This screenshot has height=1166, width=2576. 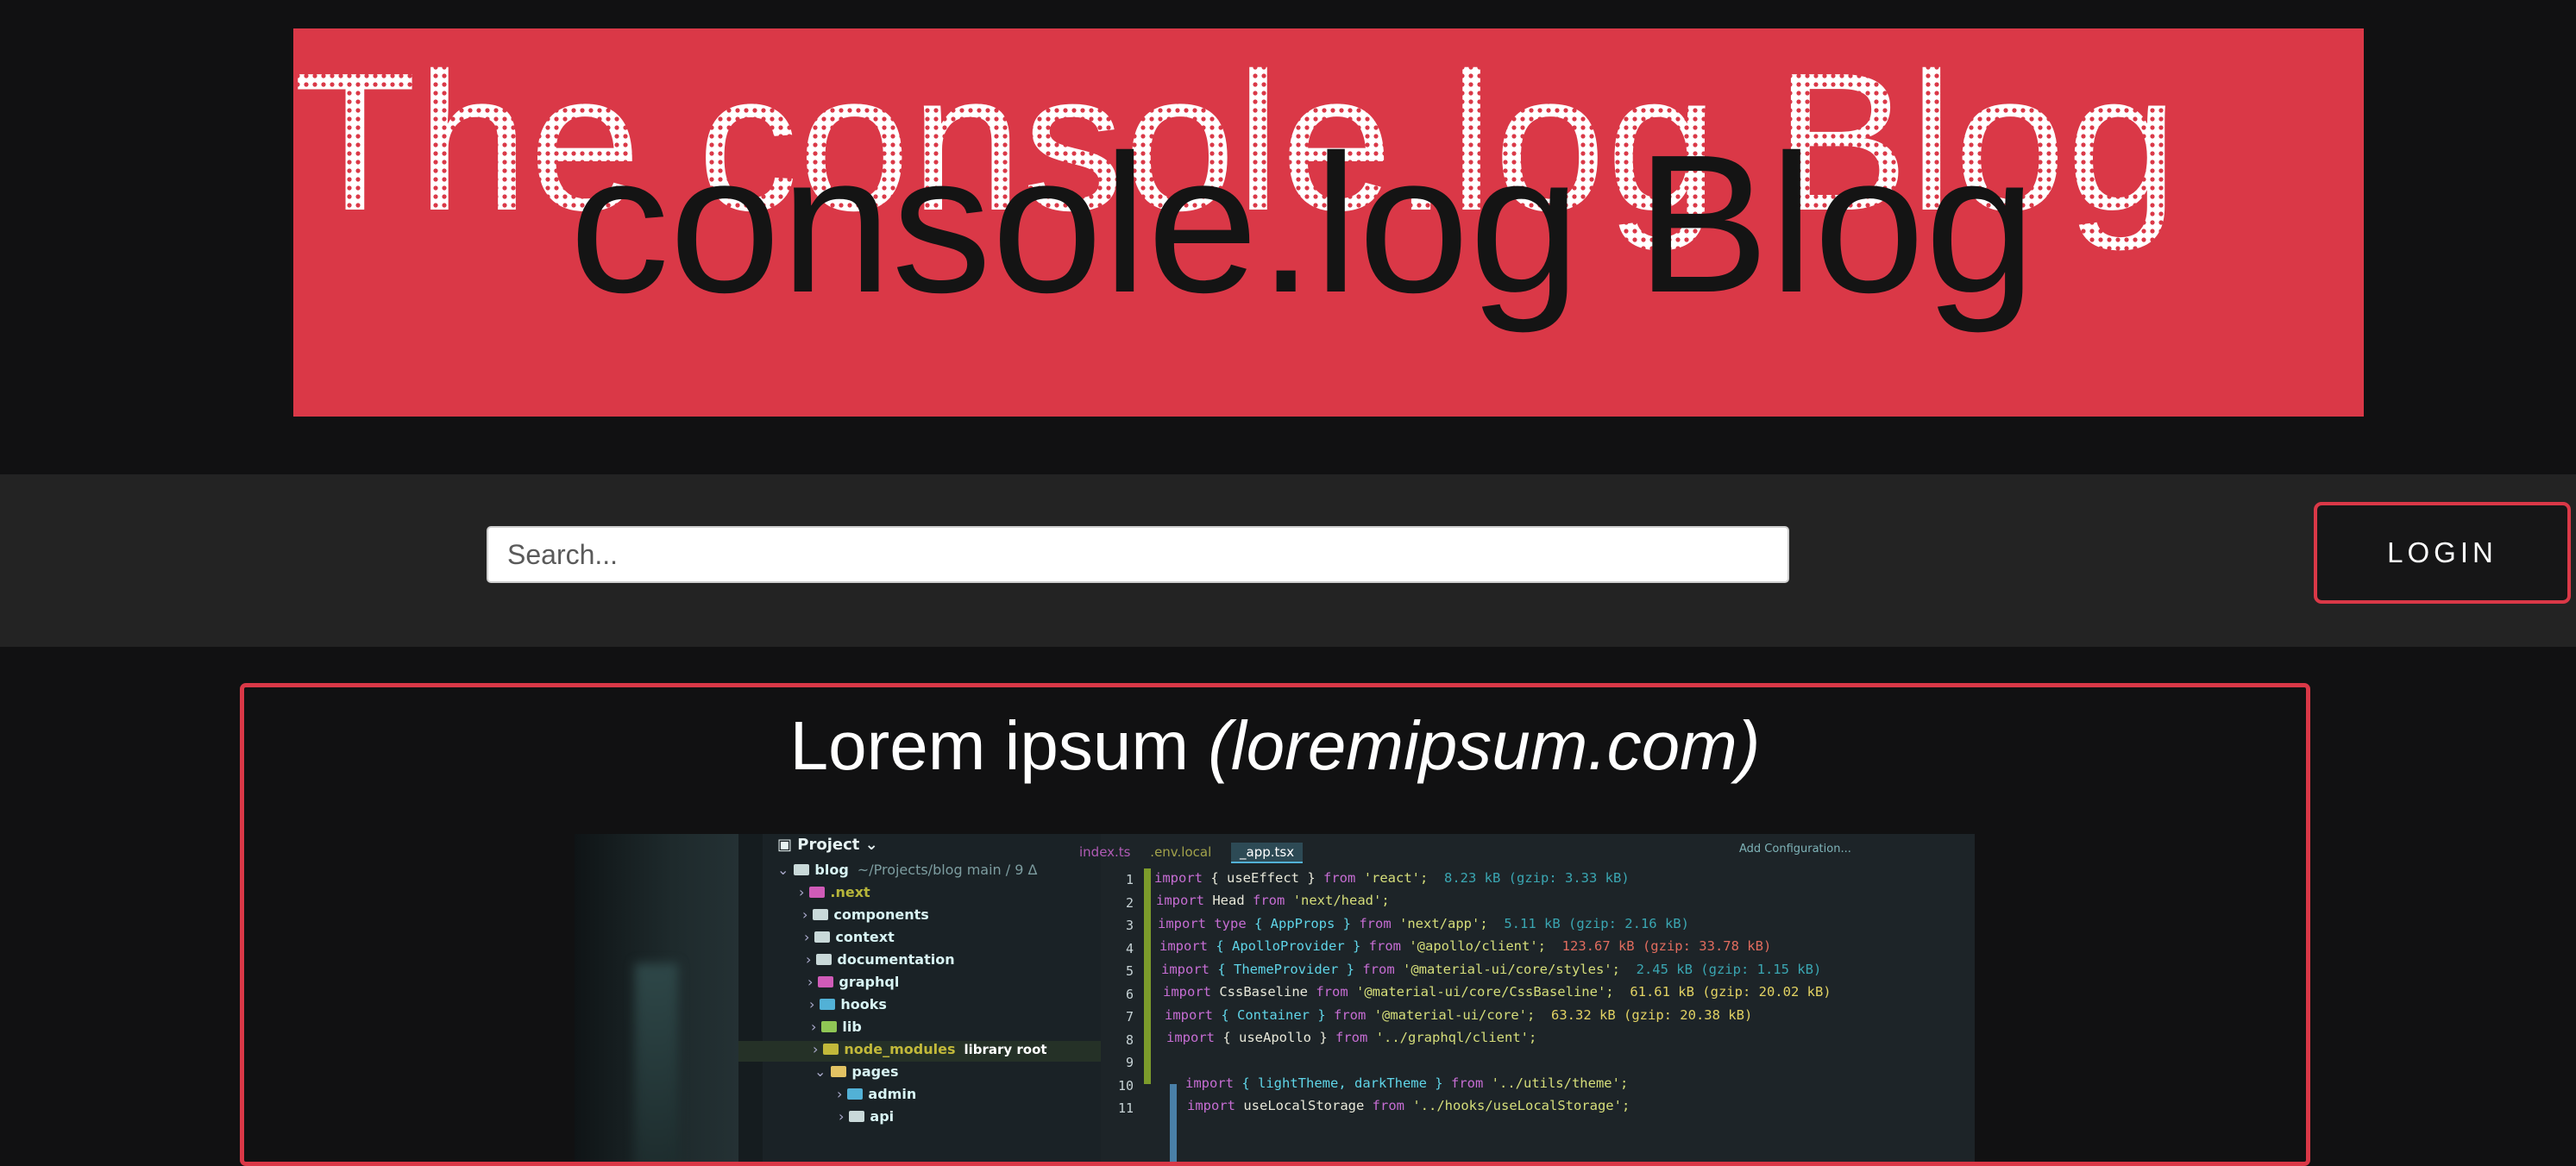 I want to click on search-input, so click(x=1138, y=554).